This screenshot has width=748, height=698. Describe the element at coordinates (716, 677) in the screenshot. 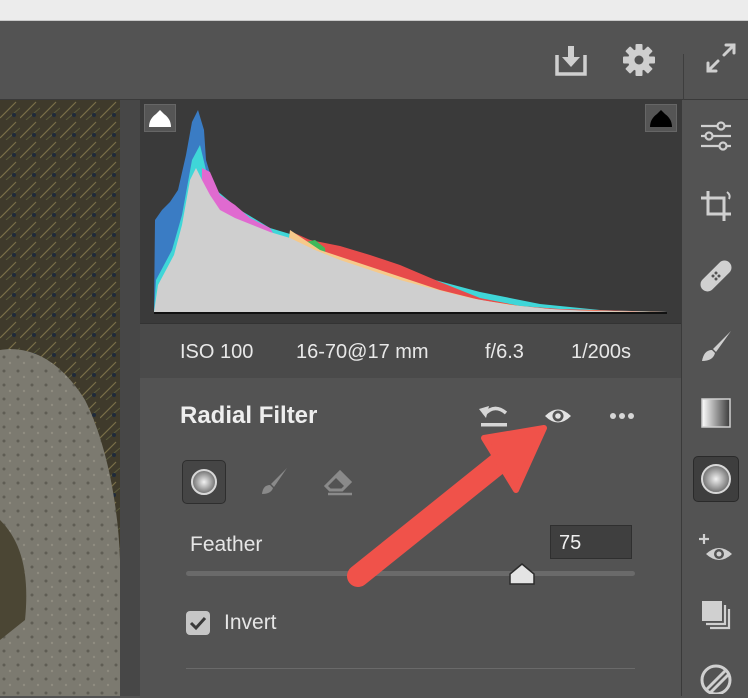

I see `snapshots-icon` at that location.